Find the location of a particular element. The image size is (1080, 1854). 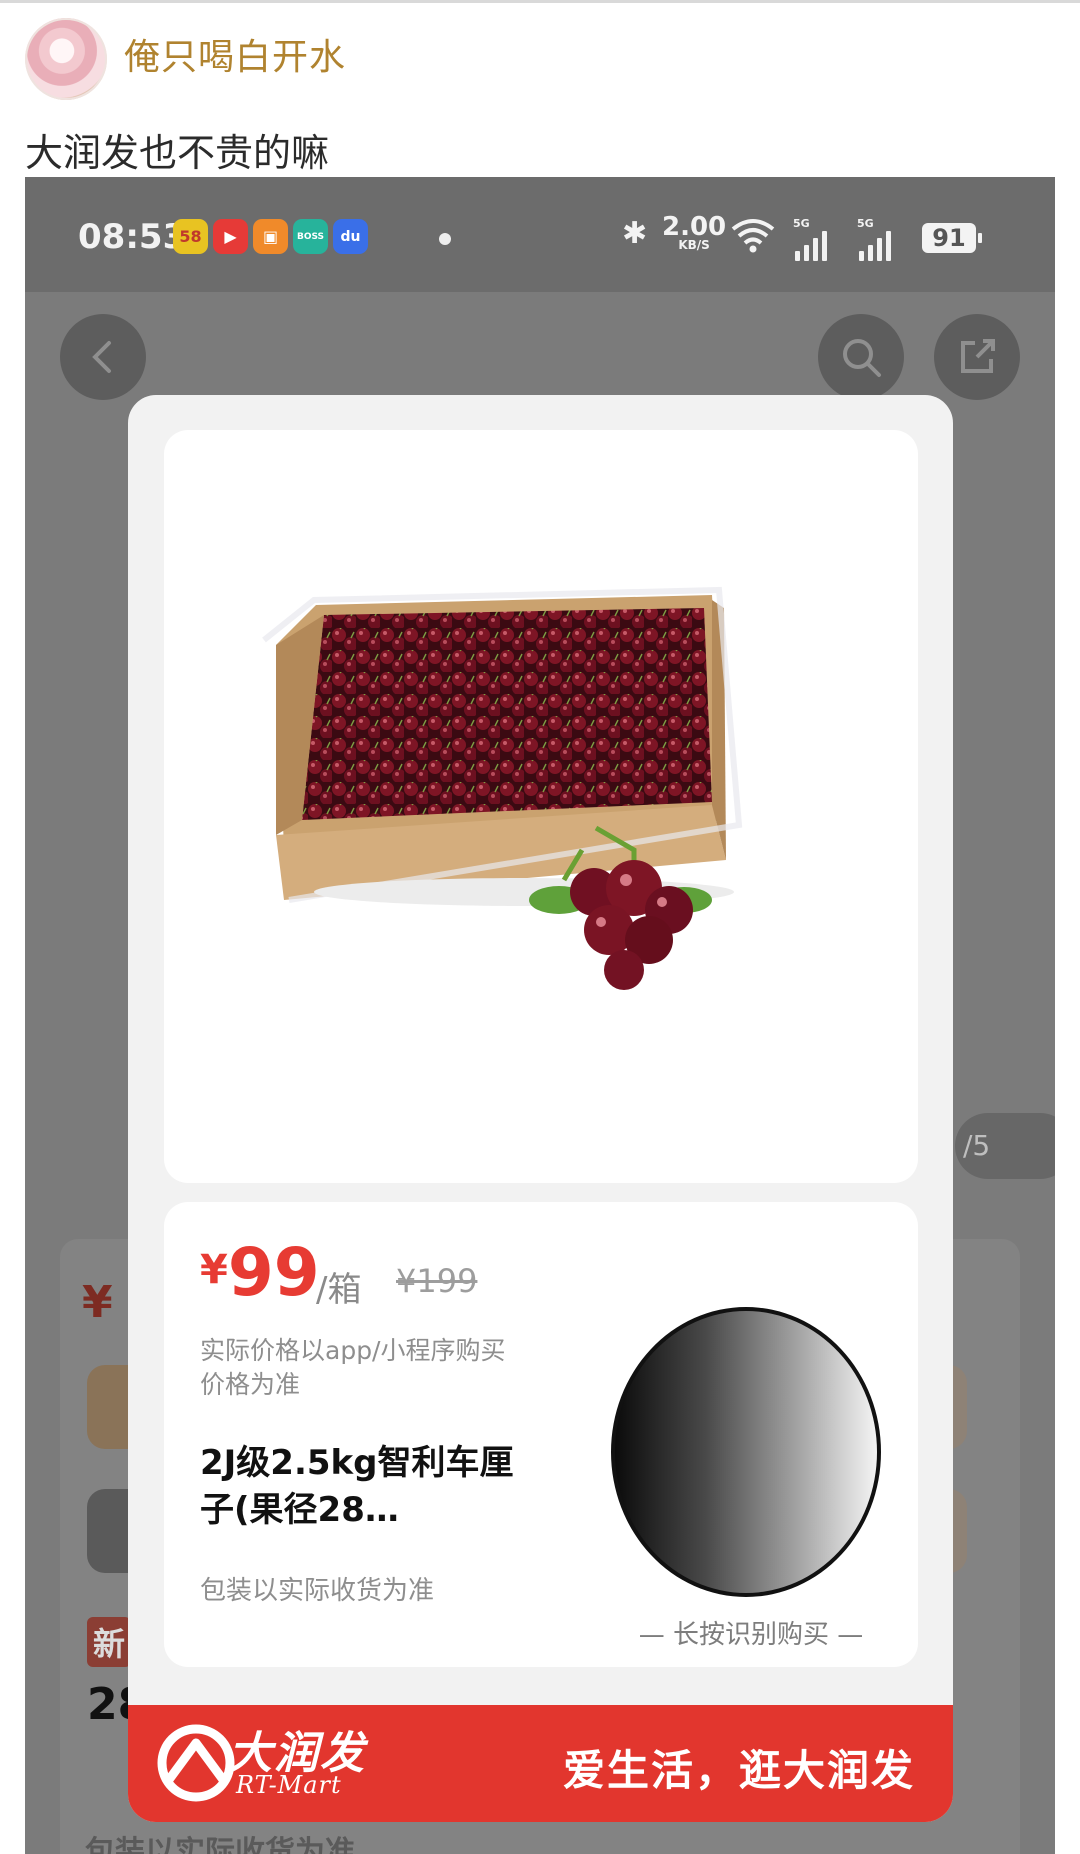

share-button is located at coordinates (977, 357).